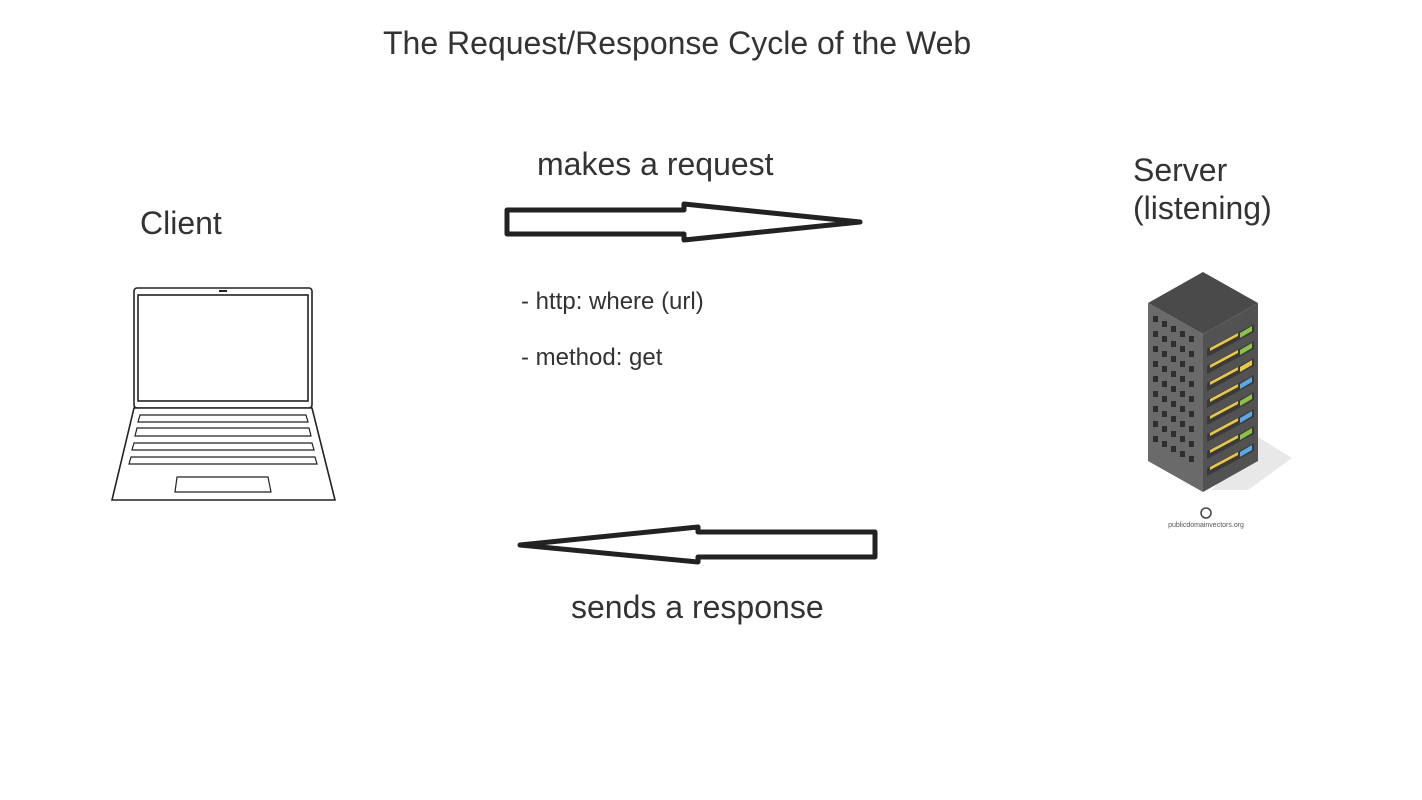  What do you see at coordinates (1206, 525) in the screenshot?
I see `server-credit: publicdomainvectors.org` at bounding box center [1206, 525].